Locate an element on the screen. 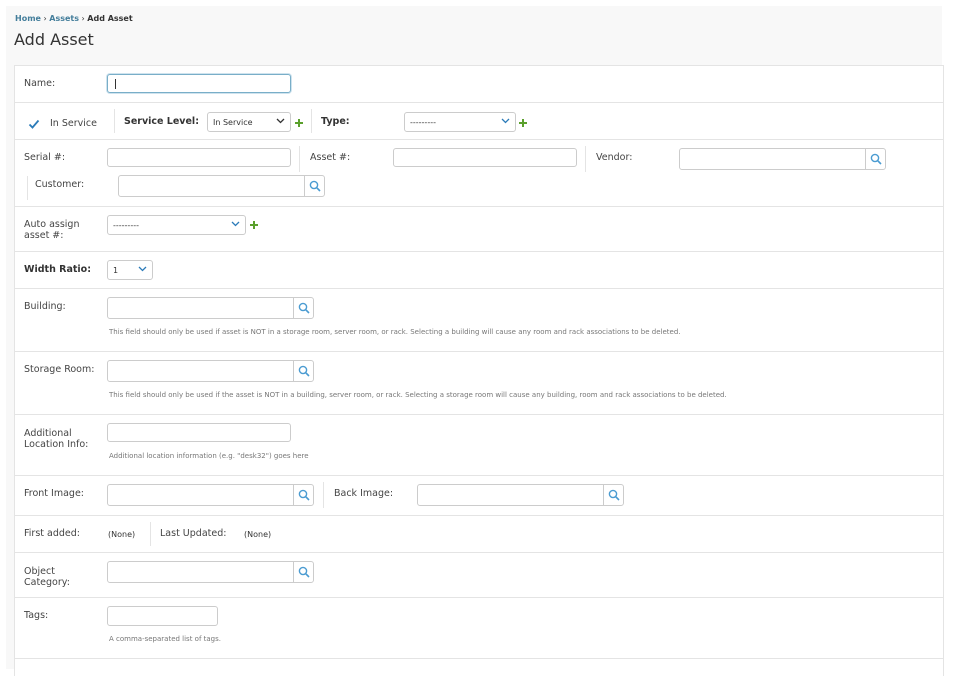 This screenshot has width=953, height=676. width-ratio-select: 1 is located at coordinates (130, 270).